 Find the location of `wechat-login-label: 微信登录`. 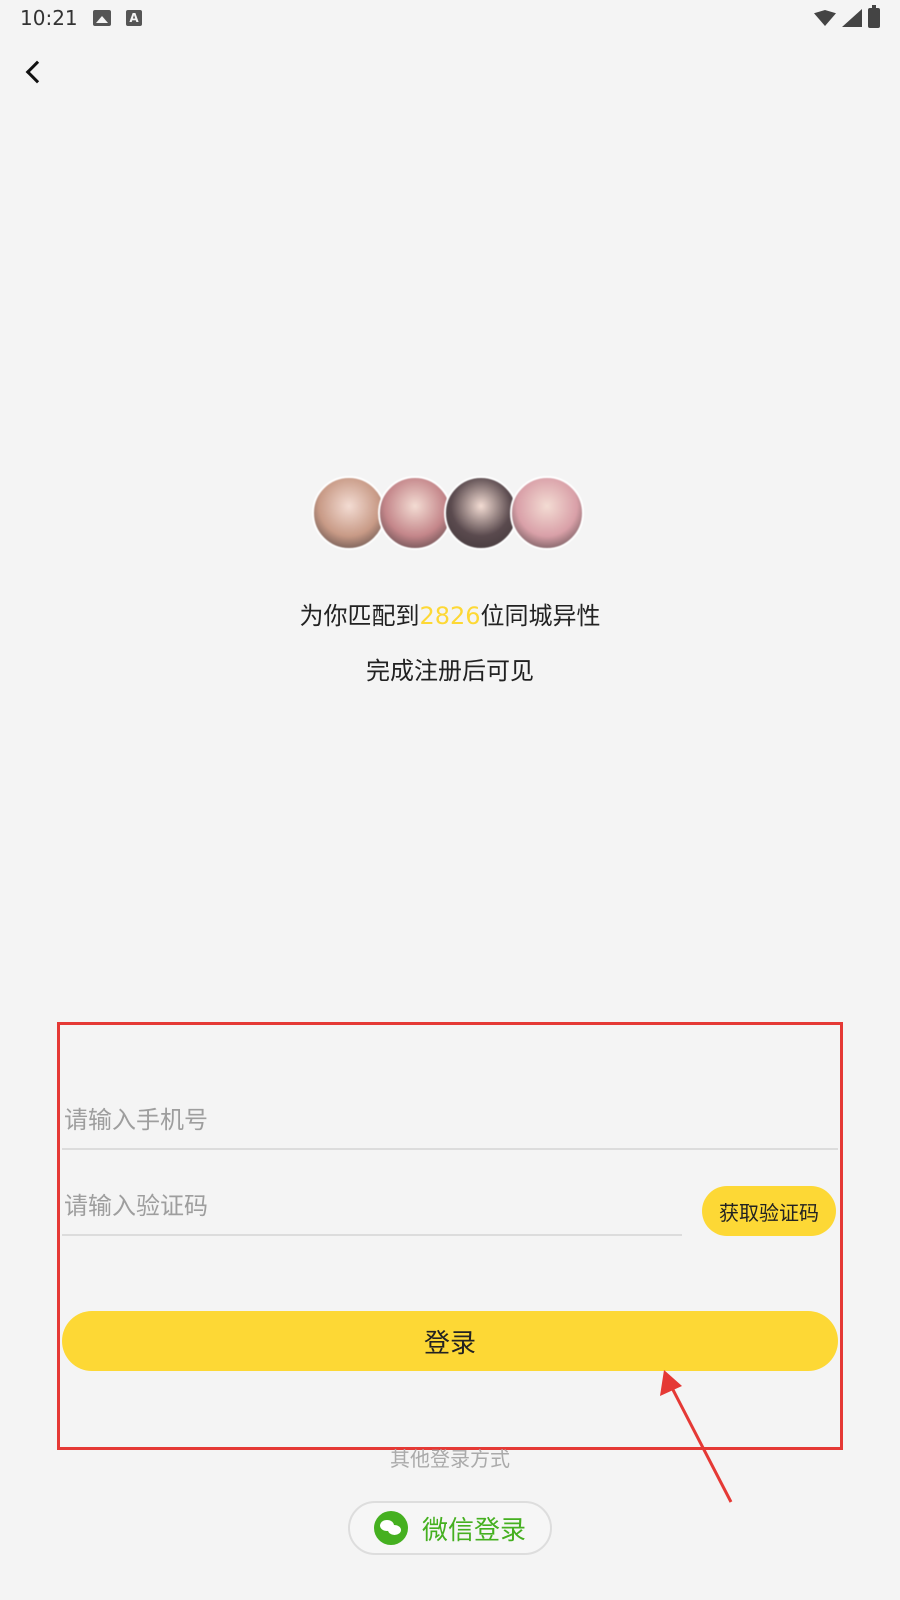

wechat-login-label: 微信登录 is located at coordinates (473, 1530).